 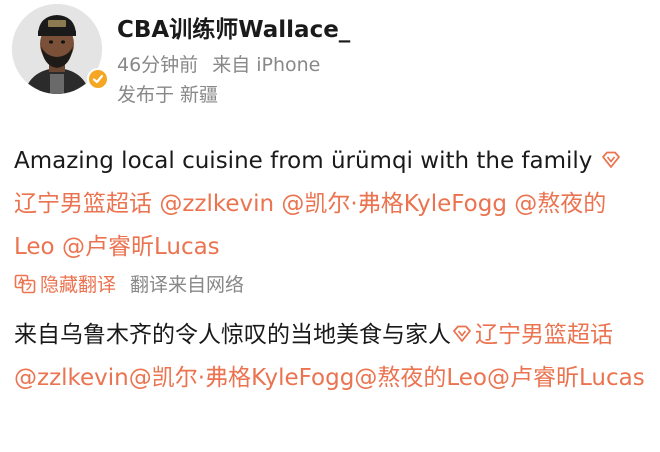 What do you see at coordinates (232, 335) in the screenshot?
I see `translated-text: 来自乌鲁木齐的令人惊叹的当地美食与家人` at bounding box center [232, 335].